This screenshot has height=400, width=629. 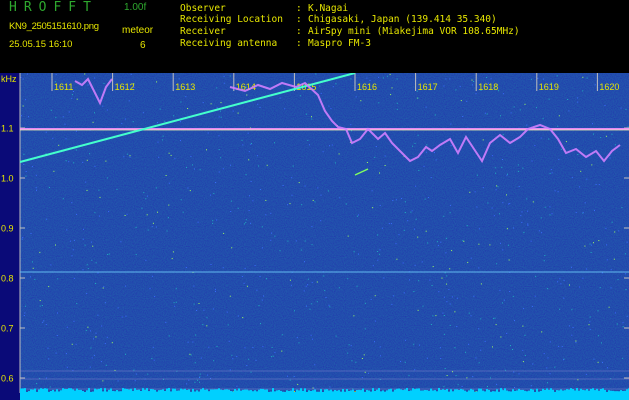 What do you see at coordinates (229, 43) in the screenshot?
I see `antenna-label: Receiving antenna` at bounding box center [229, 43].